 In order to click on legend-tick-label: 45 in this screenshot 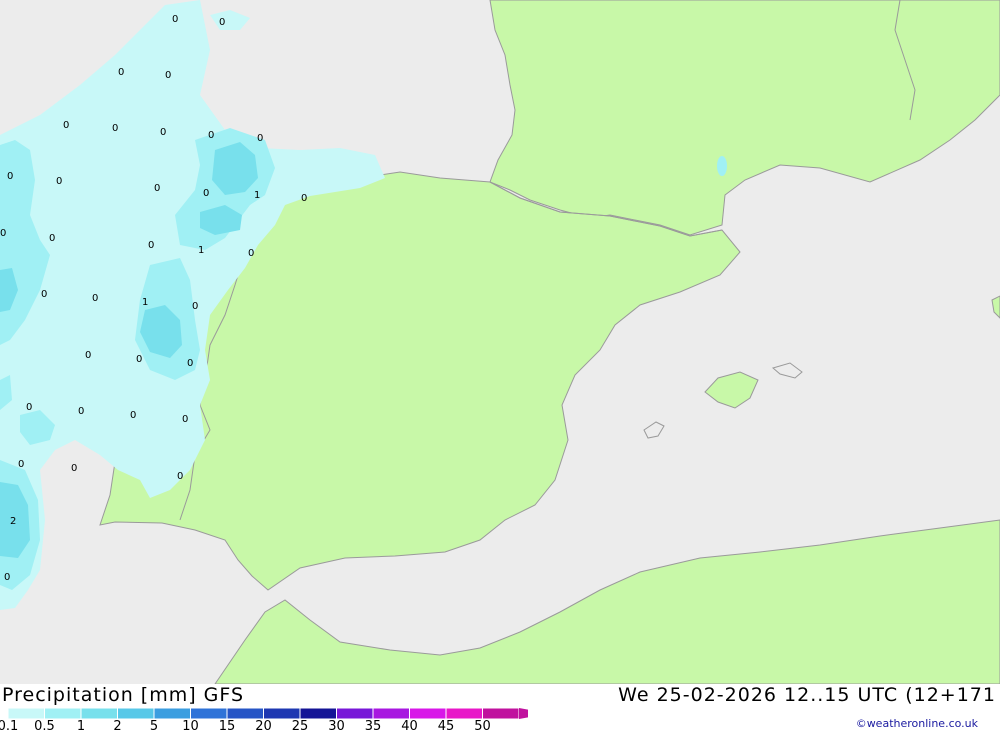, I will do `click(446, 726)`.